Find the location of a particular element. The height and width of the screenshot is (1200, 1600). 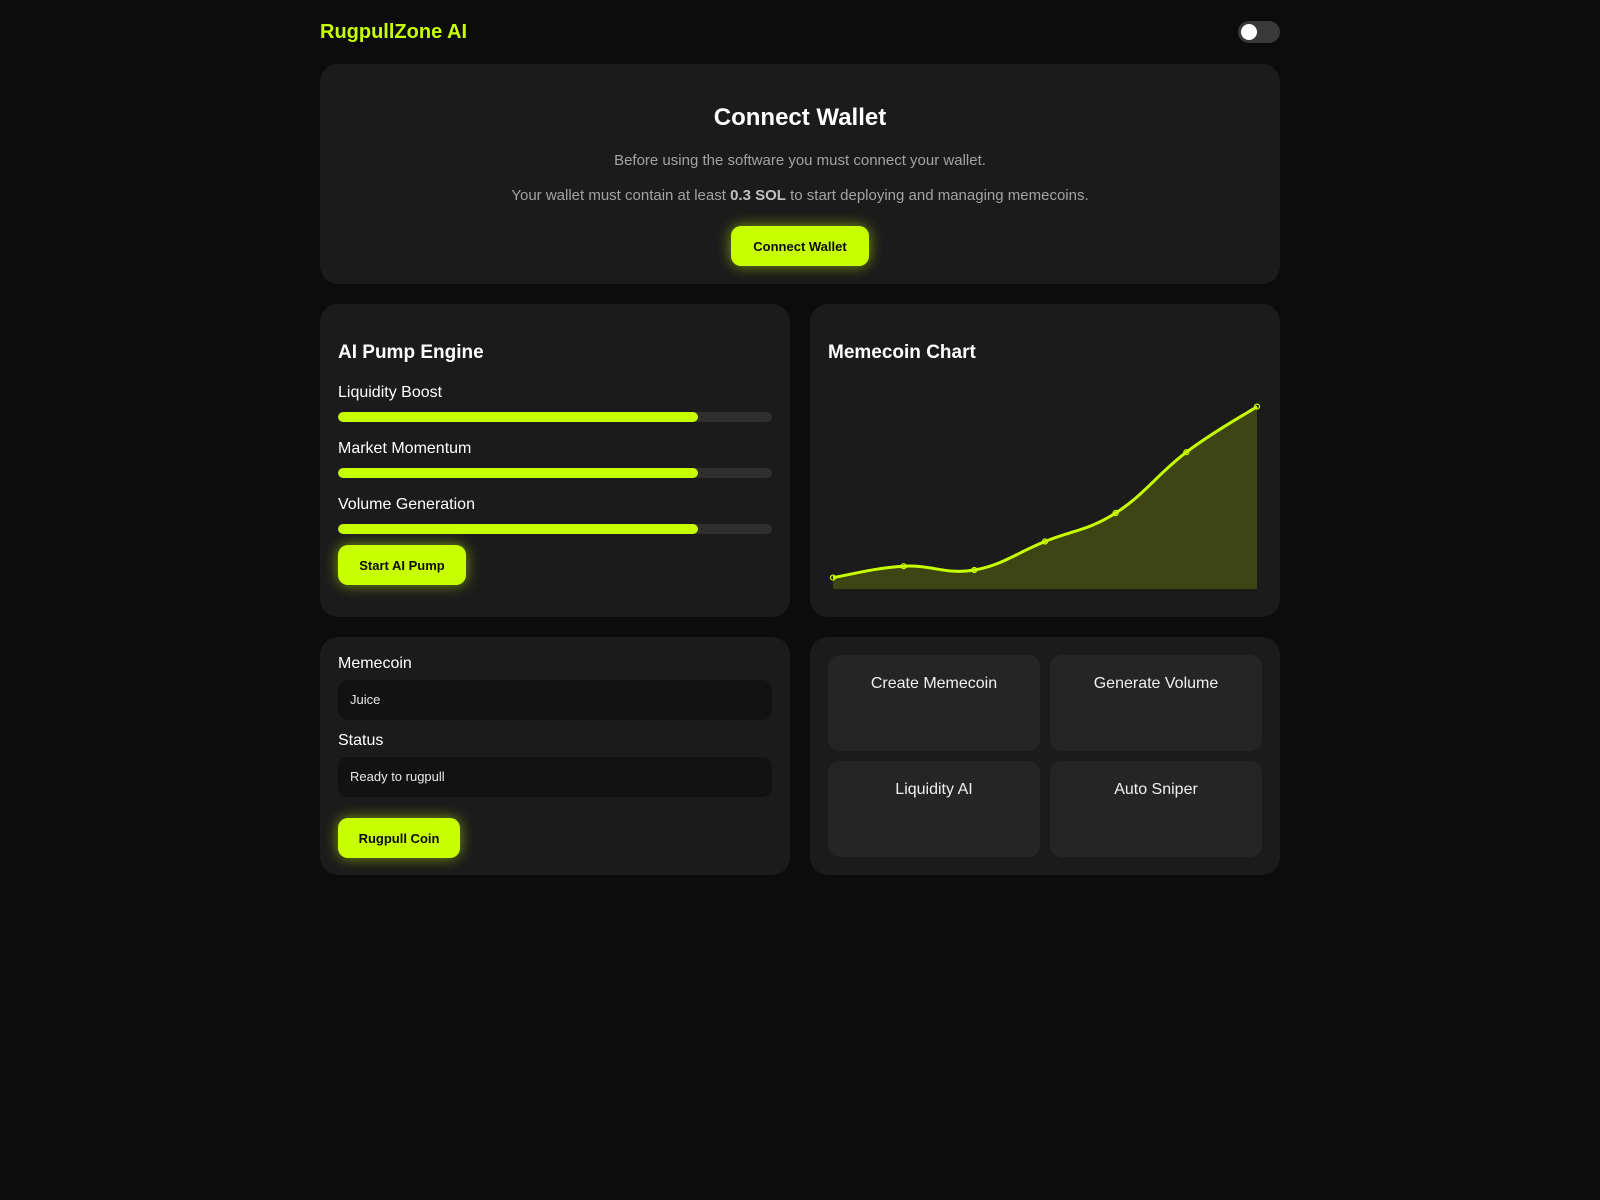

slider-label-momentum: Market Momentum is located at coordinates (405, 448).